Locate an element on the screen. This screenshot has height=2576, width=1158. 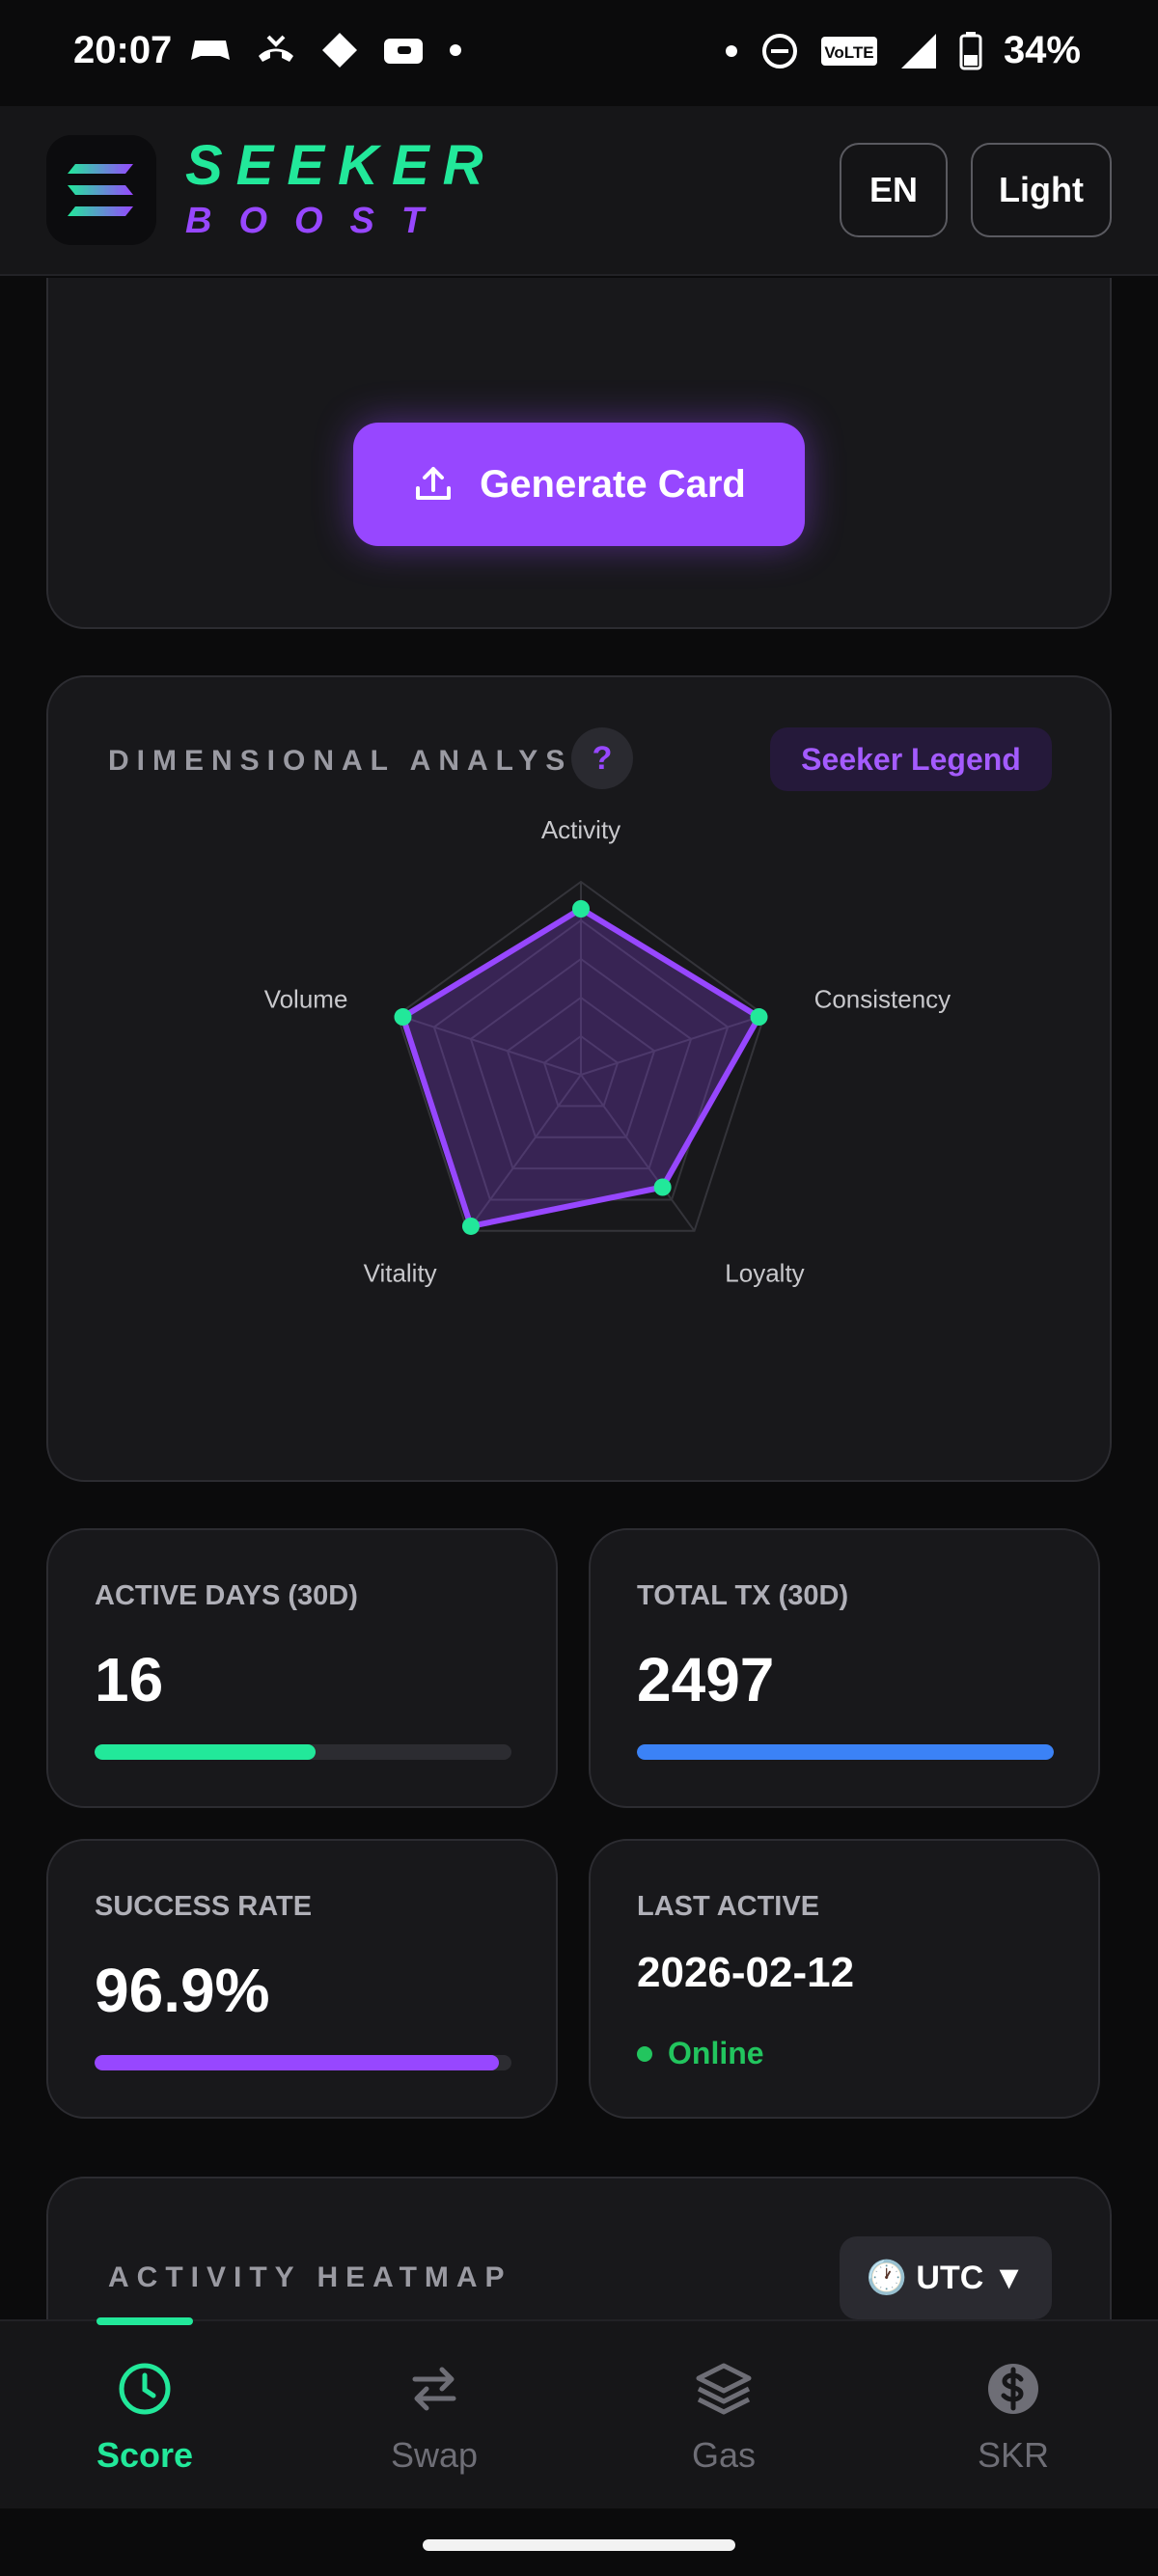
last-active-card: LAST ACTIVE 2026-02-12 Online is located at coordinates (844, 1979).